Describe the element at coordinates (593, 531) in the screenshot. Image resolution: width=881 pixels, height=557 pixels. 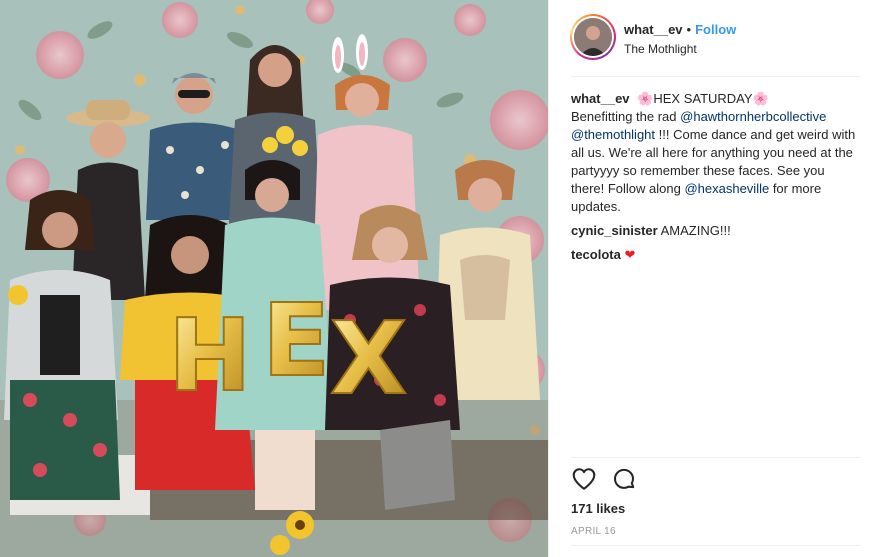
I see `post-date: APRIL 16` at that location.